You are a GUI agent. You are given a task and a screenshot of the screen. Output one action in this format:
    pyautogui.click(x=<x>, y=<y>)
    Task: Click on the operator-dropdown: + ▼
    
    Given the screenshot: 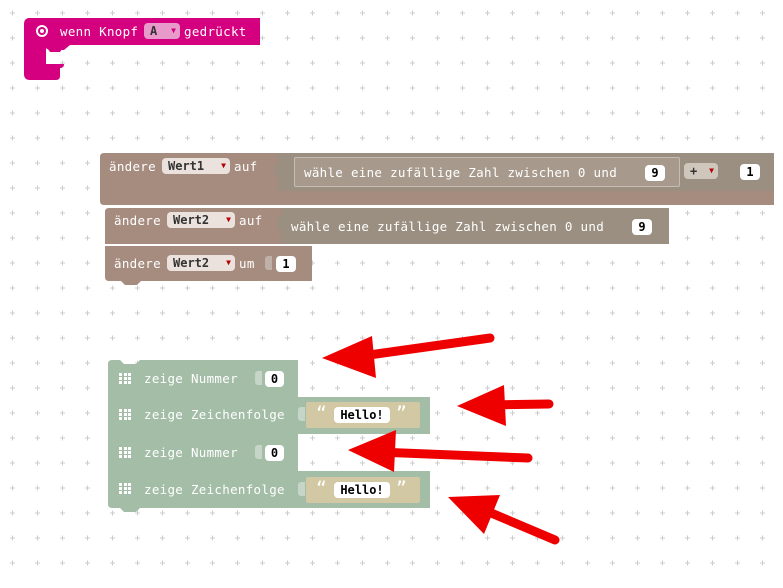 What is the action you would take?
    pyautogui.click(x=701, y=171)
    